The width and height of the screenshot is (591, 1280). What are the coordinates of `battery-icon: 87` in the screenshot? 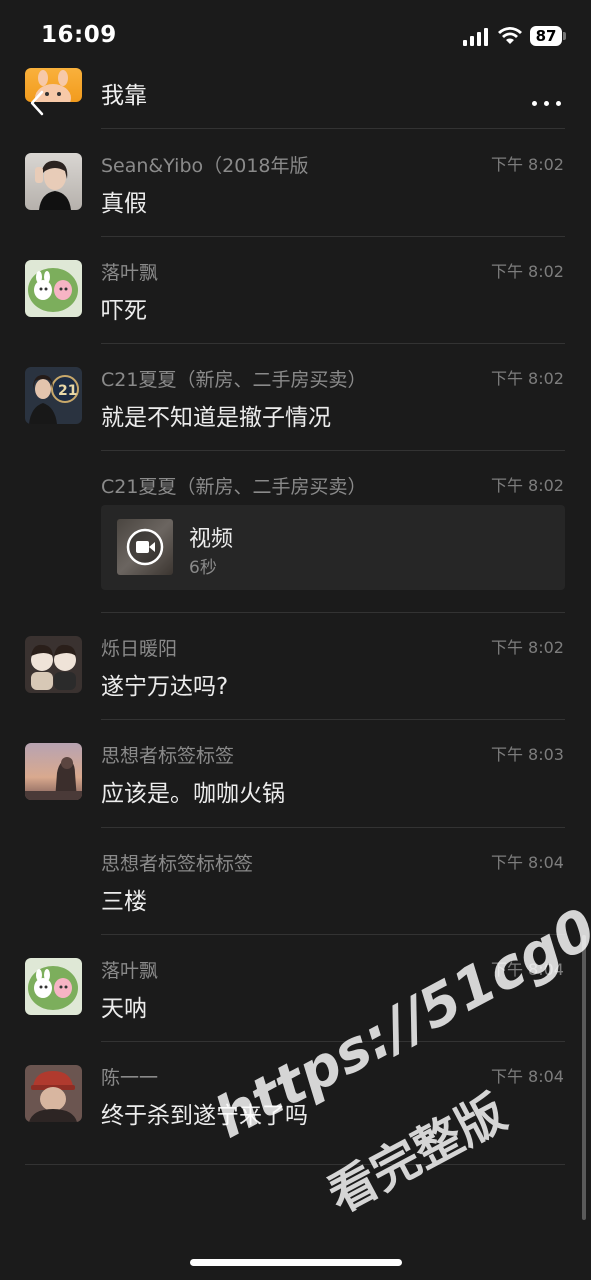 It's located at (546, 36).